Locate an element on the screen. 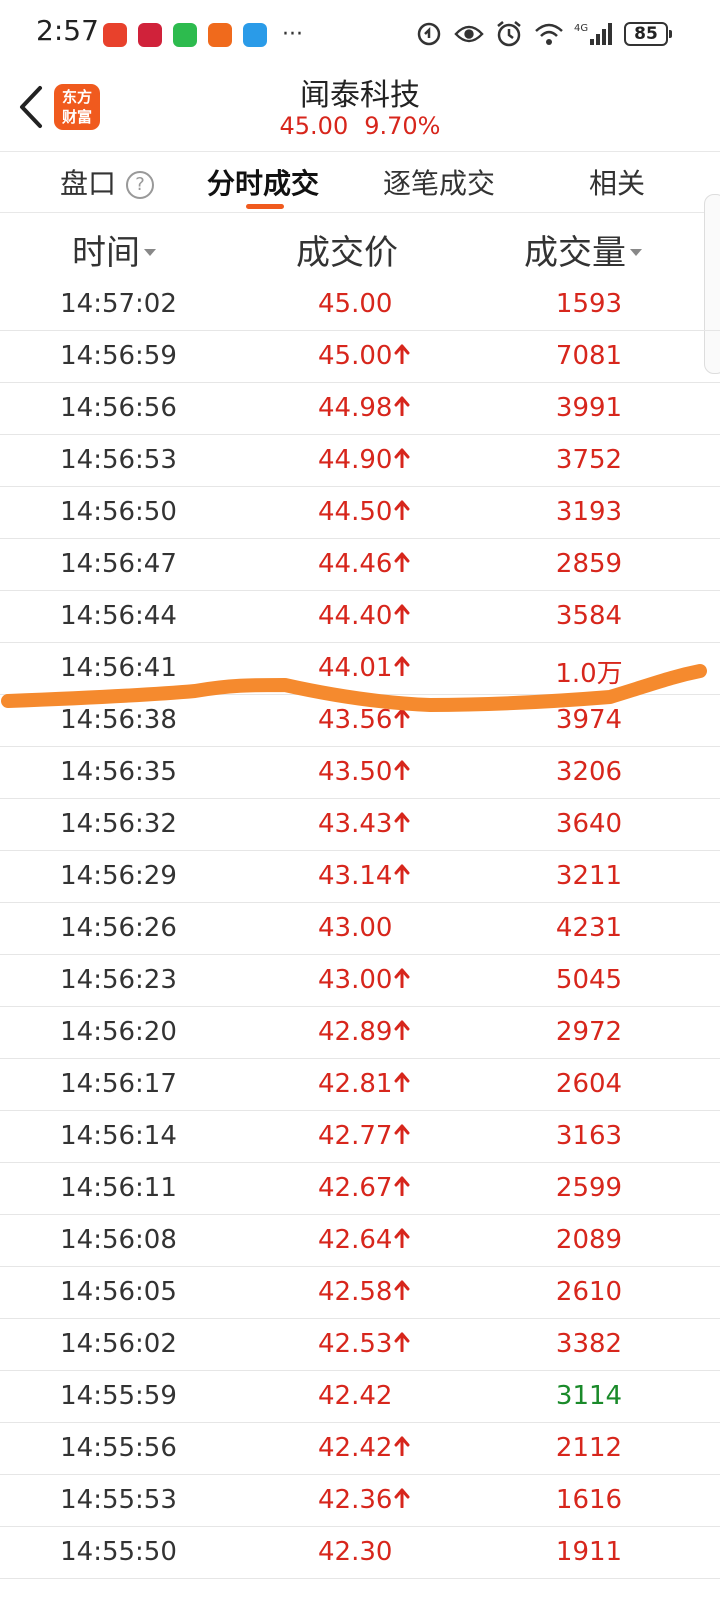 This screenshot has width=720, height=1600. system-icons: 4G 85 is located at coordinates (543, 34).